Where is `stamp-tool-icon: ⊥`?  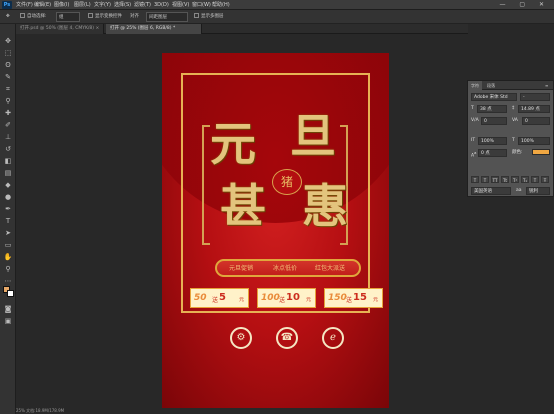
stamp-tool-icon: ⊥ is located at coordinates (8, 137).